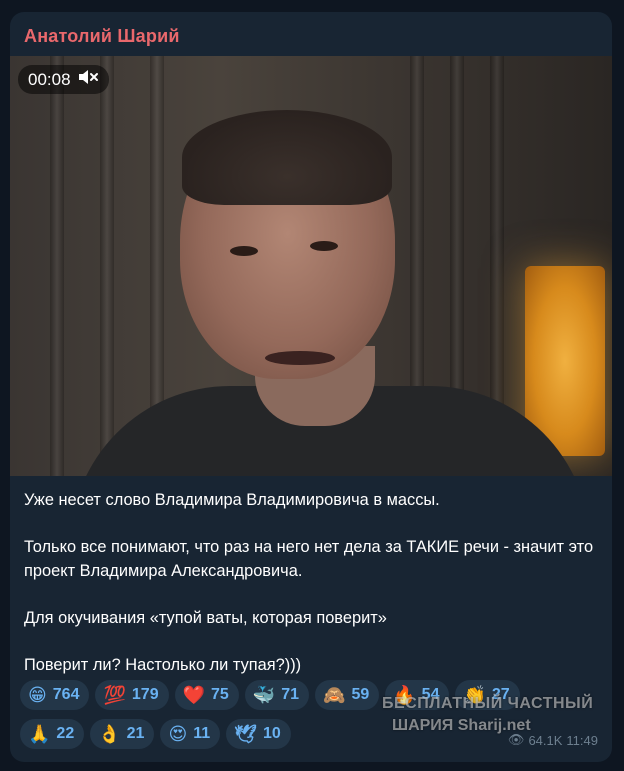  I want to click on reaction-monkey: 🙈 59, so click(347, 695).